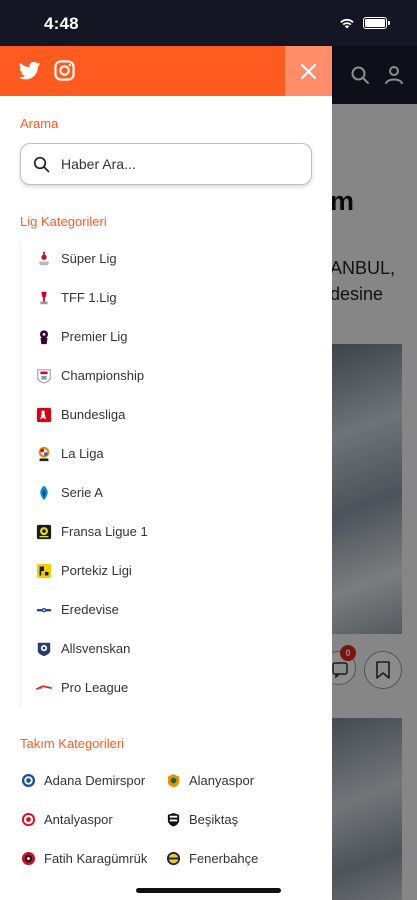  Describe the element at coordinates (95, 687) in the screenshot. I see `league-name: Pro League` at that location.